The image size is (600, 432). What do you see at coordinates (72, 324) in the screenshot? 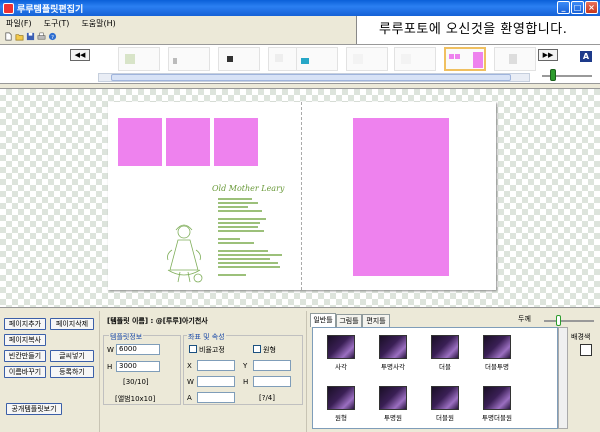
I see `delete-page-button: 페이지삭제` at bounding box center [72, 324].